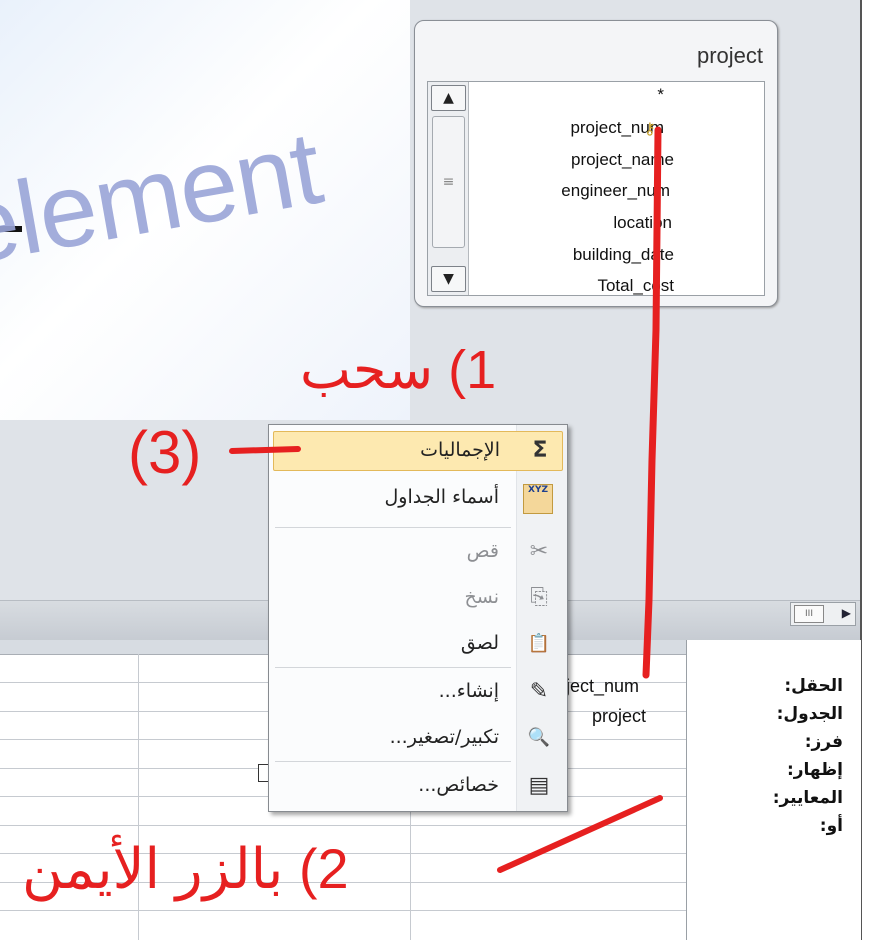 The image size is (871, 940). I want to click on step3-pointer-stroke, so click(265, 450).